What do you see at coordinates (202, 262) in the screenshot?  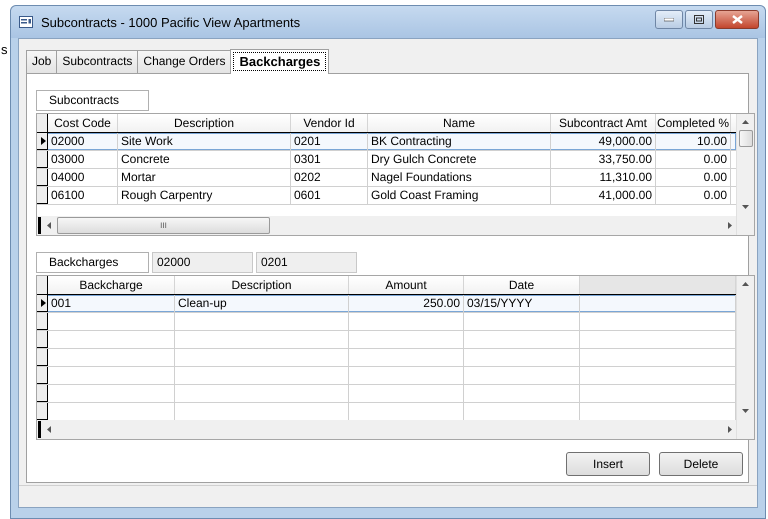 I see `cost-code-field: 02000` at bounding box center [202, 262].